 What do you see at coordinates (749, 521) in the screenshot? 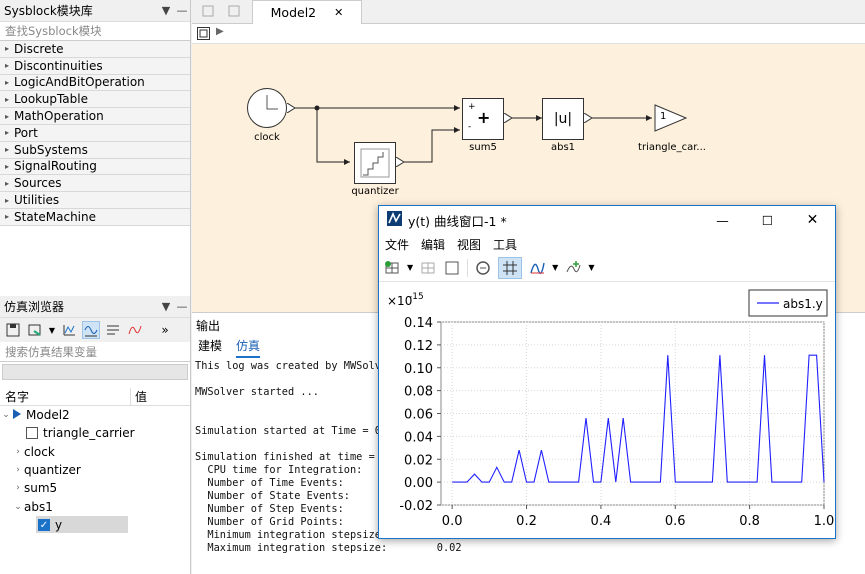
I see `x-tick-label: 0.8` at bounding box center [749, 521].